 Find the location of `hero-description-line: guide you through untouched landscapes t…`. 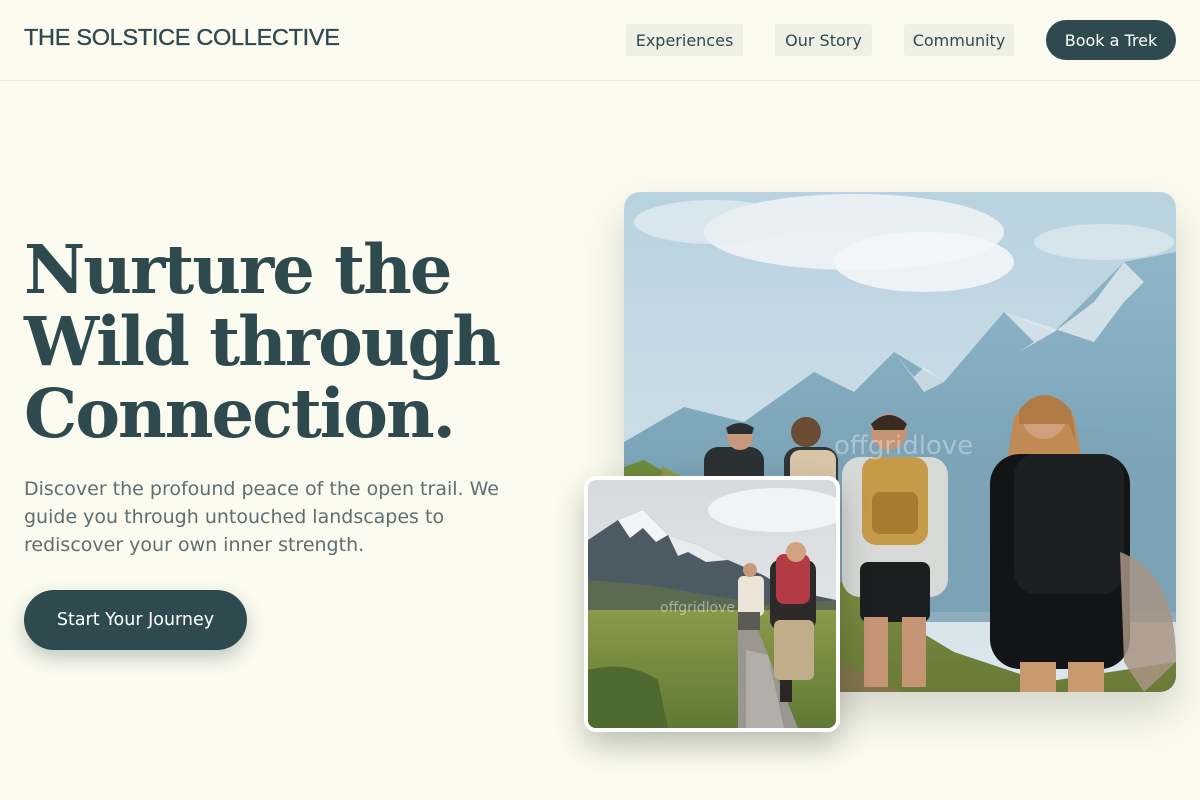

hero-description-line: guide you through untouched landscapes t… is located at coordinates (234, 517).